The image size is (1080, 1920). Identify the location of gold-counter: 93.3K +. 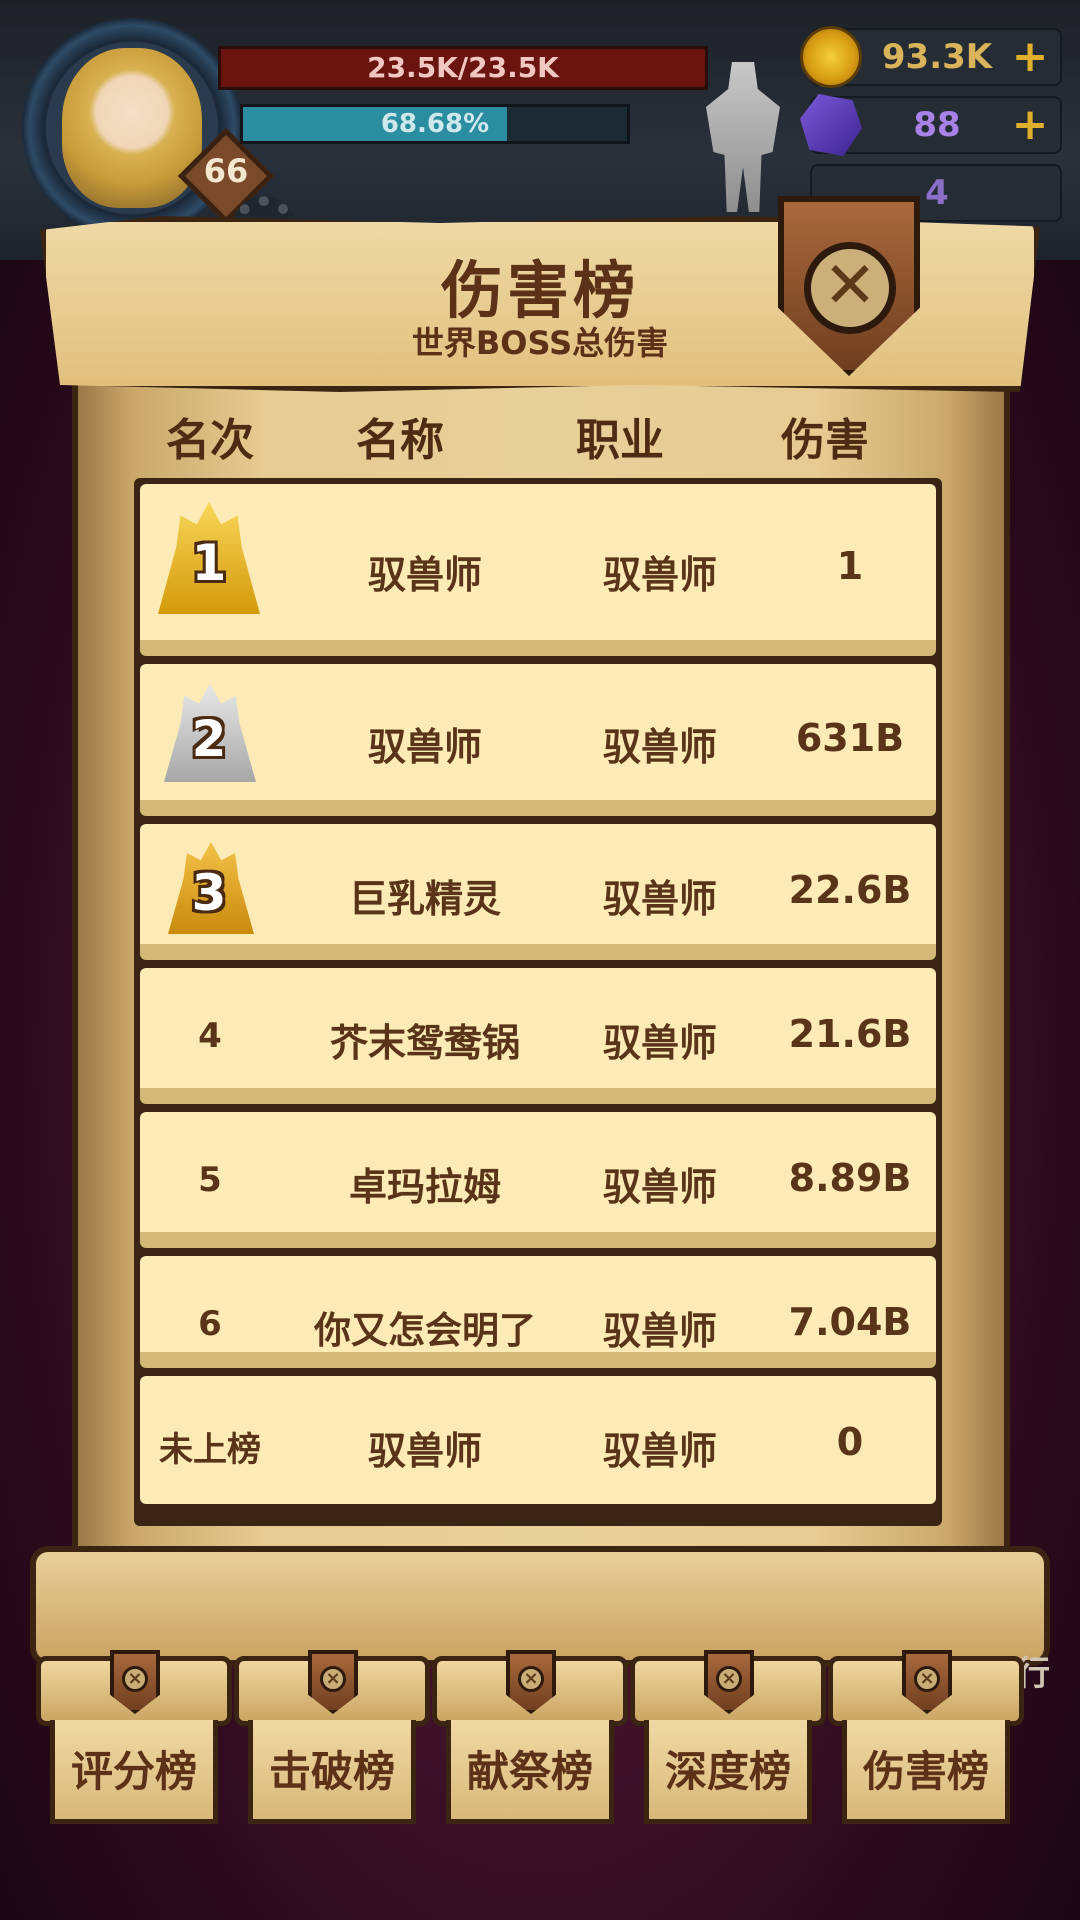
(931, 57).